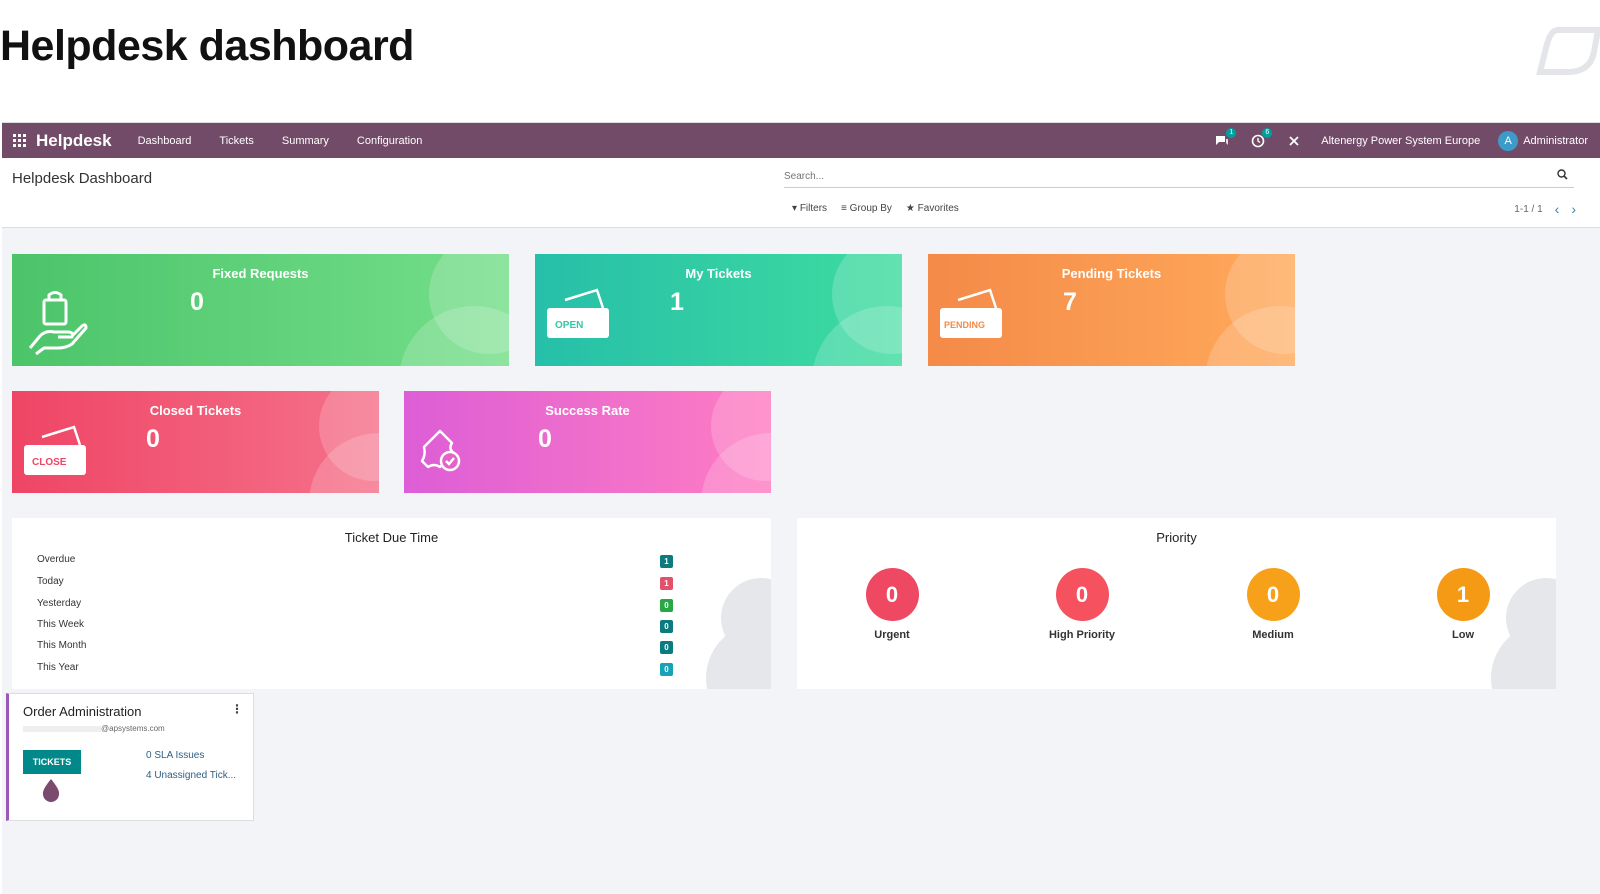 The height and width of the screenshot is (894, 1600). What do you see at coordinates (809, 208) in the screenshot?
I see `filters-button: ▾ Filters` at bounding box center [809, 208].